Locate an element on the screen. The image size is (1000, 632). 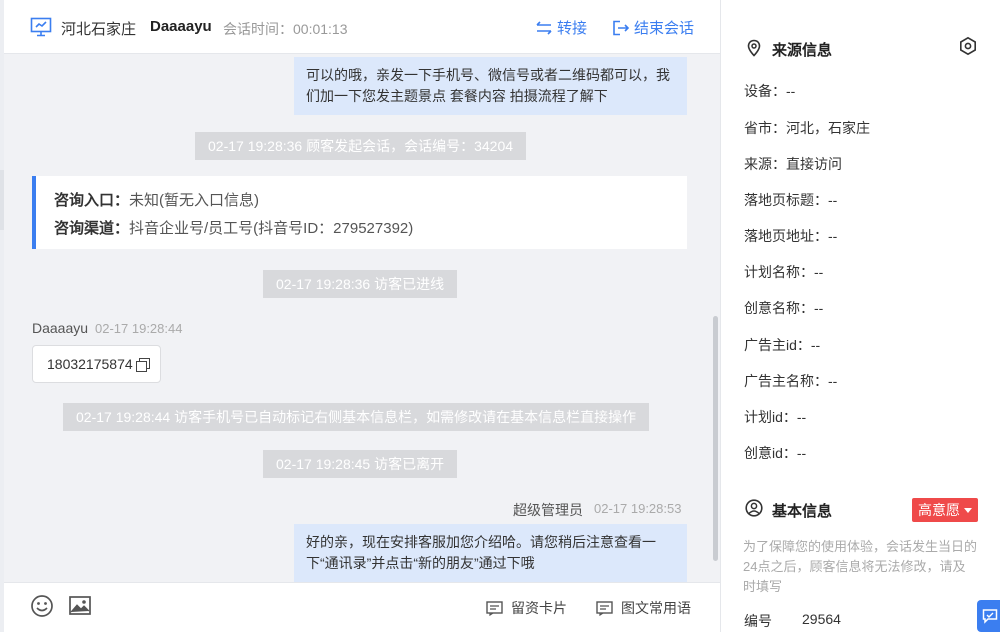
image-icon is located at coordinates (80, 606).